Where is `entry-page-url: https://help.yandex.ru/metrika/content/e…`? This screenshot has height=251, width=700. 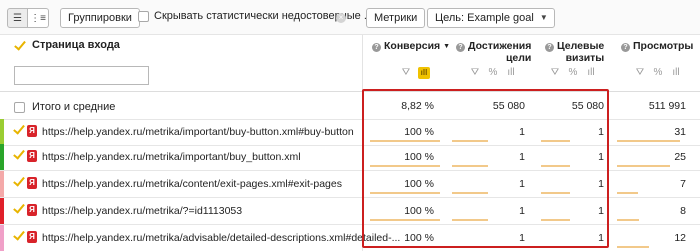 entry-page-url: https://help.yandex.ru/metrika/content/e… is located at coordinates (192, 184).